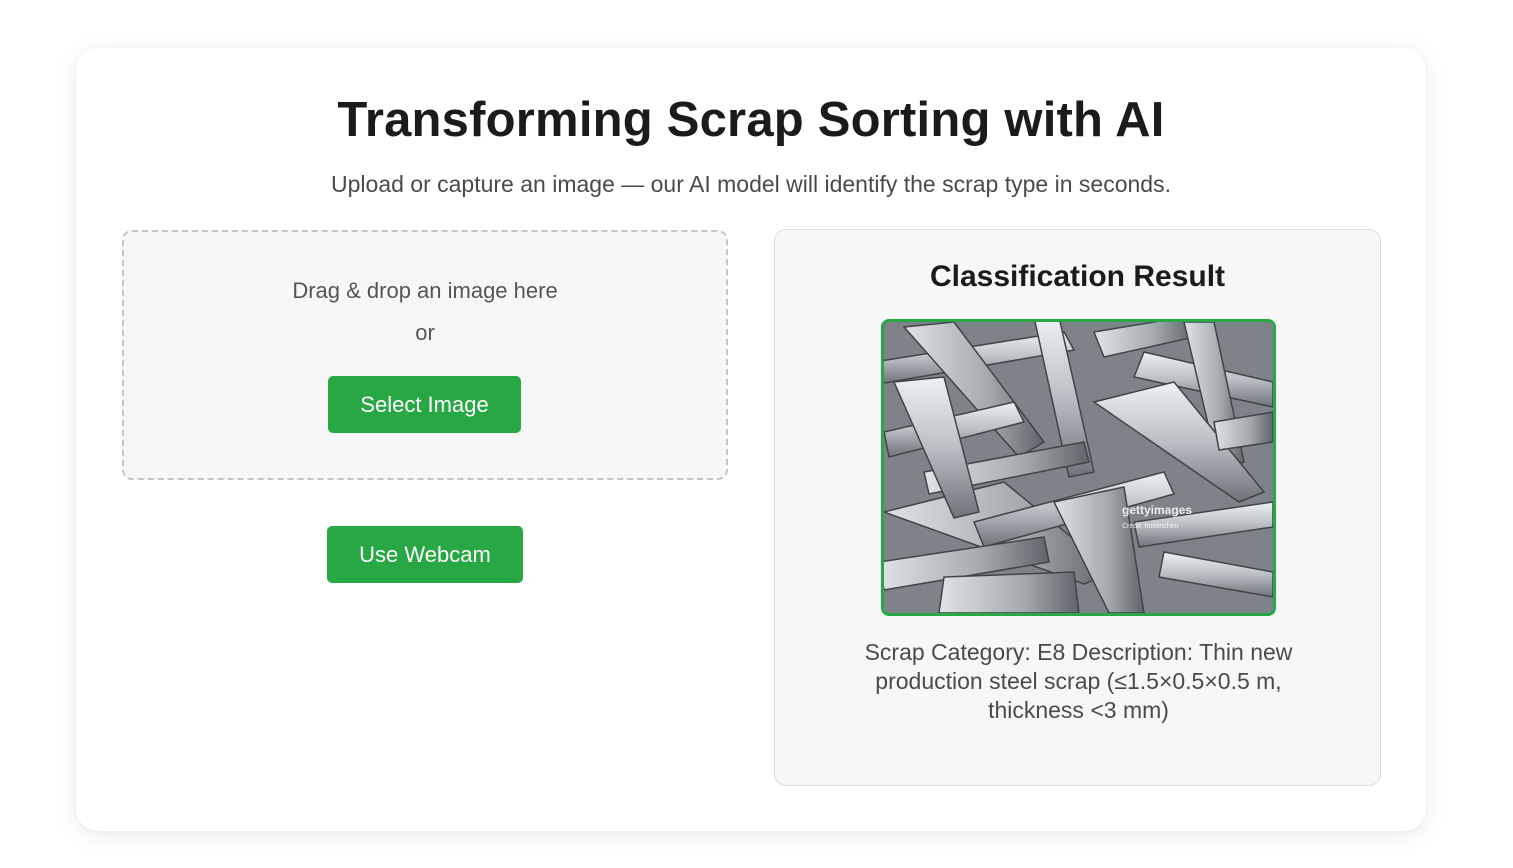  What do you see at coordinates (425, 332) in the screenshot?
I see `dropzone-or-label: or` at bounding box center [425, 332].